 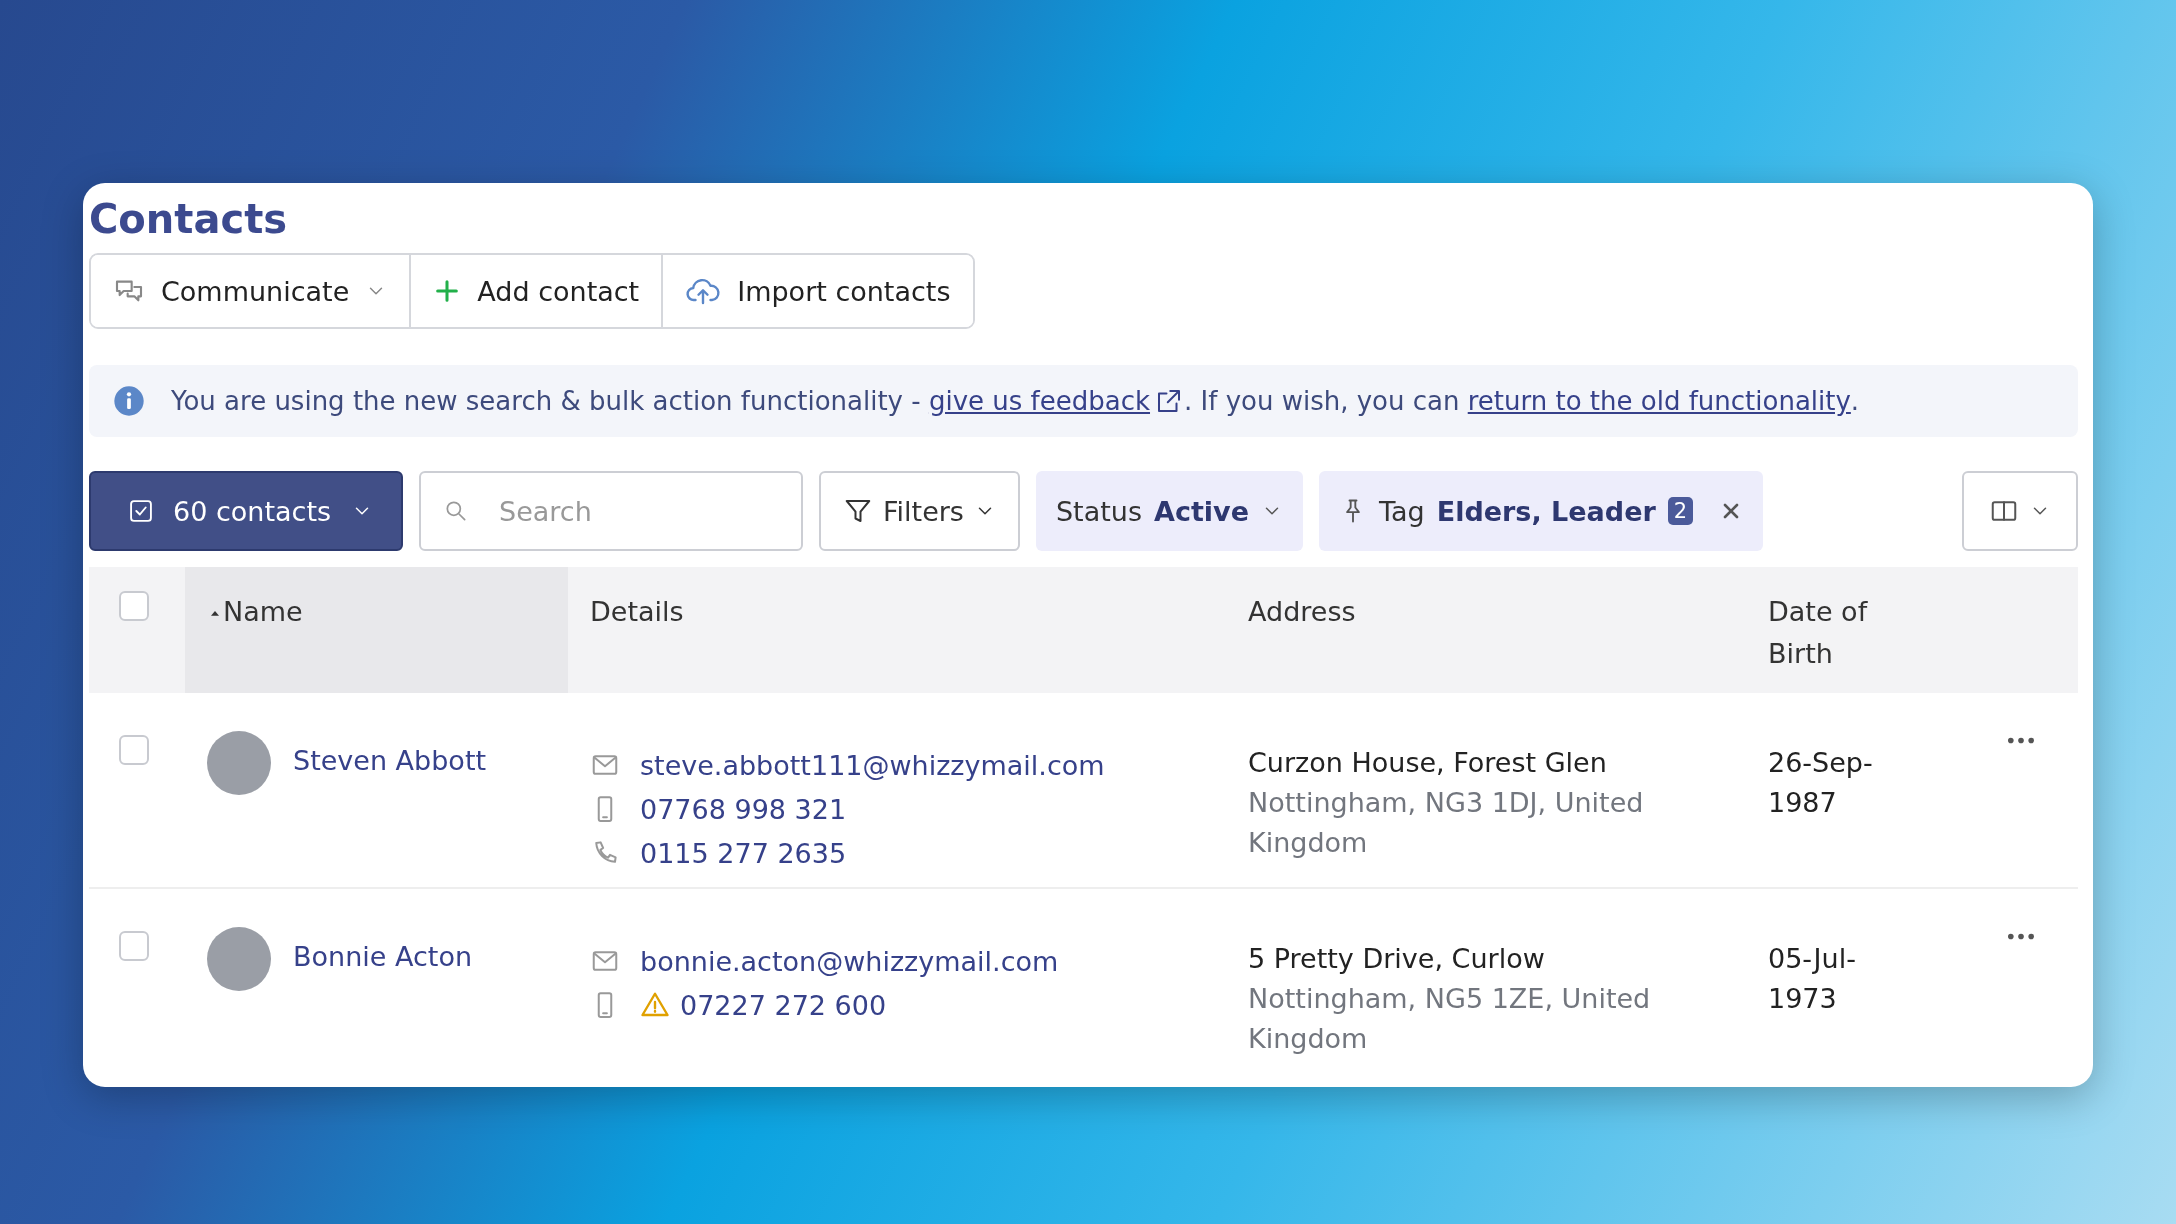 I want to click on search-field: Search, so click(x=611, y=511).